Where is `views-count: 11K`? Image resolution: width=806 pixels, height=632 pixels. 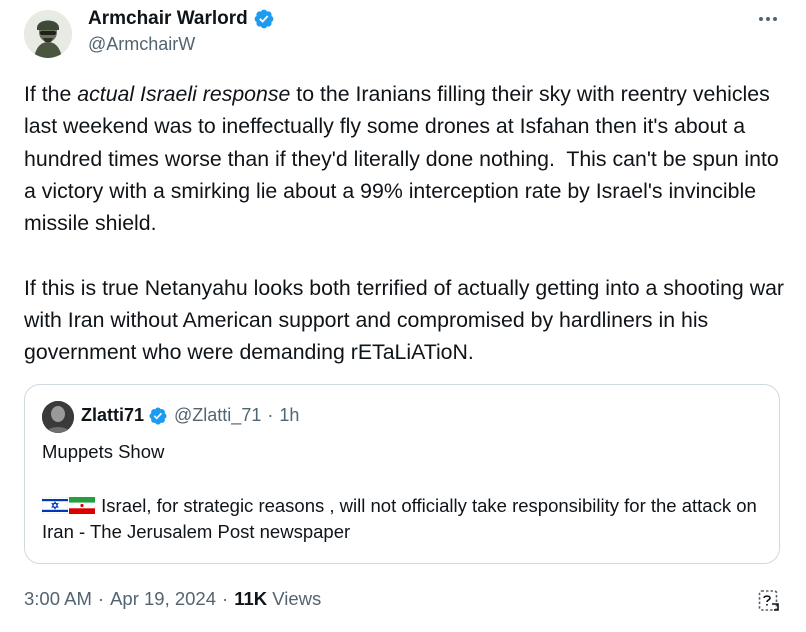 views-count: 11K is located at coordinates (251, 598).